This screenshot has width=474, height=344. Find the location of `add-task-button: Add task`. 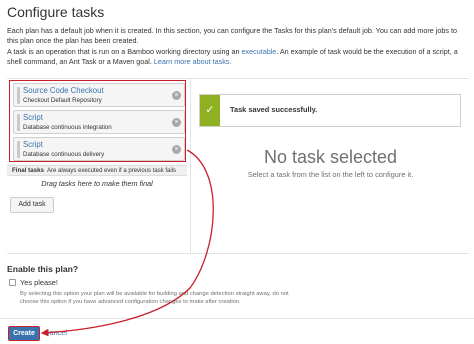

add-task-button: Add task is located at coordinates (32, 205).